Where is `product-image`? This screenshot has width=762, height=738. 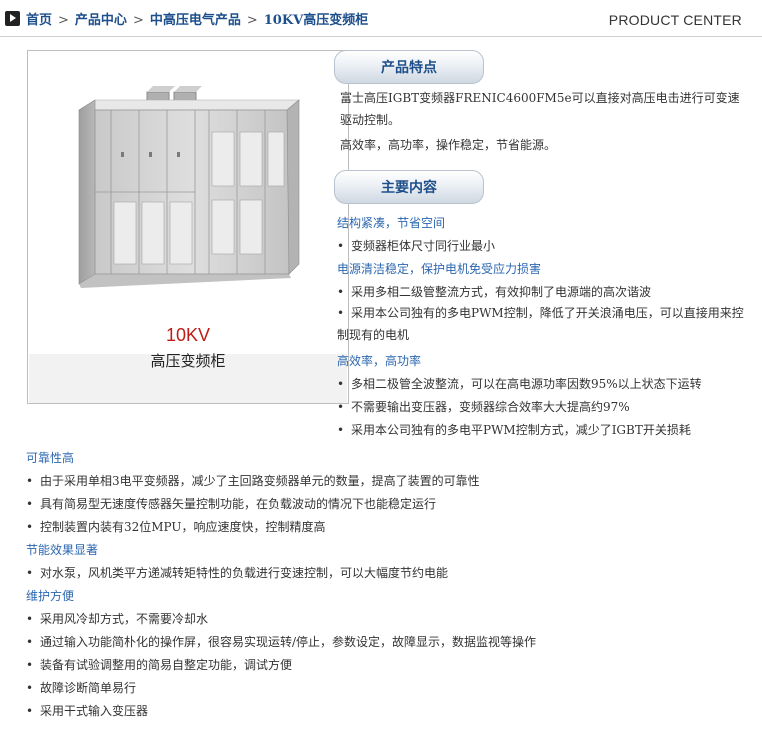 product-image is located at coordinates (188, 176).